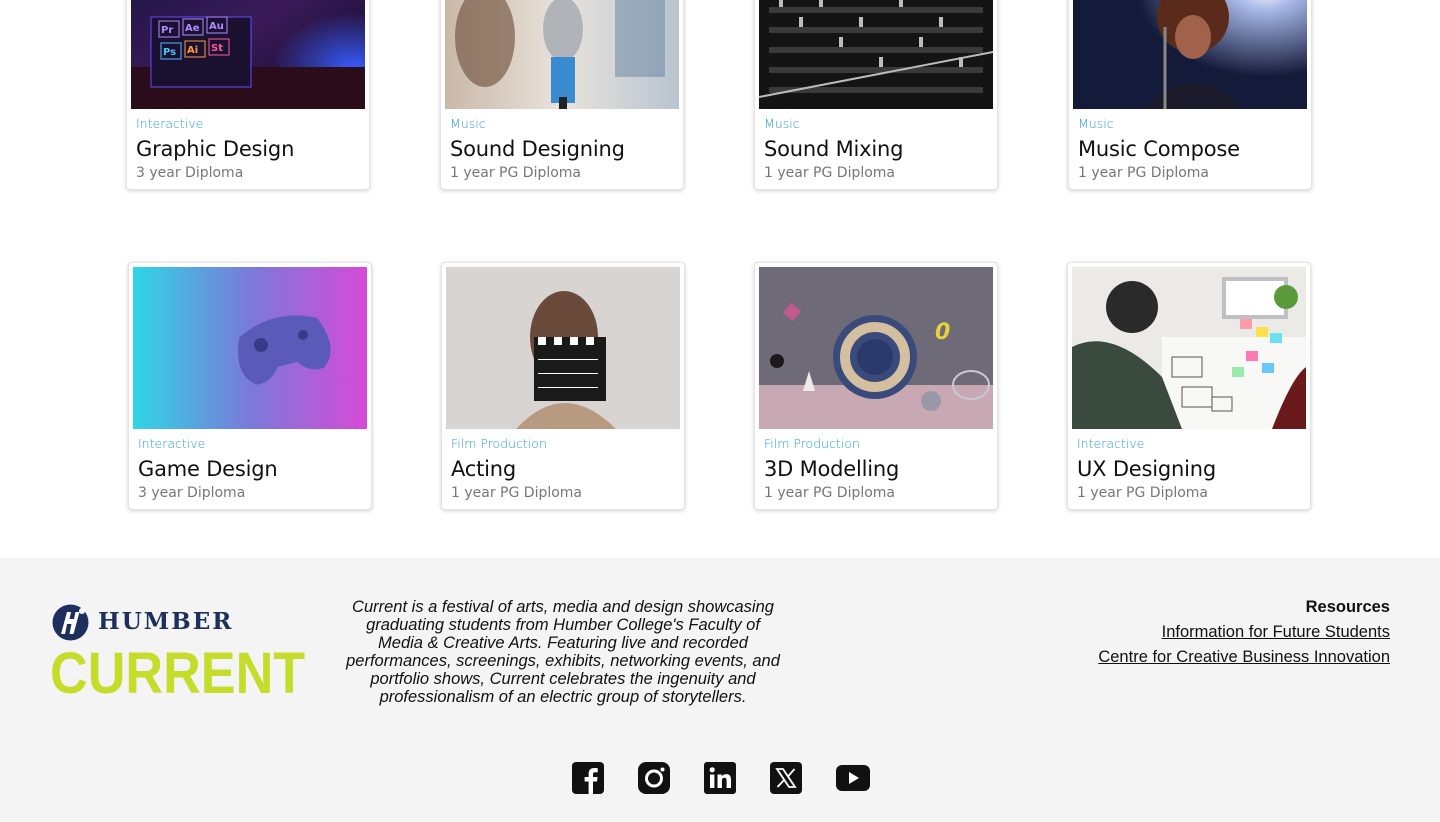  What do you see at coordinates (1244, 657) in the screenshot?
I see `link-creative-business-innovation: Centre for Creative Business Innovation` at bounding box center [1244, 657].